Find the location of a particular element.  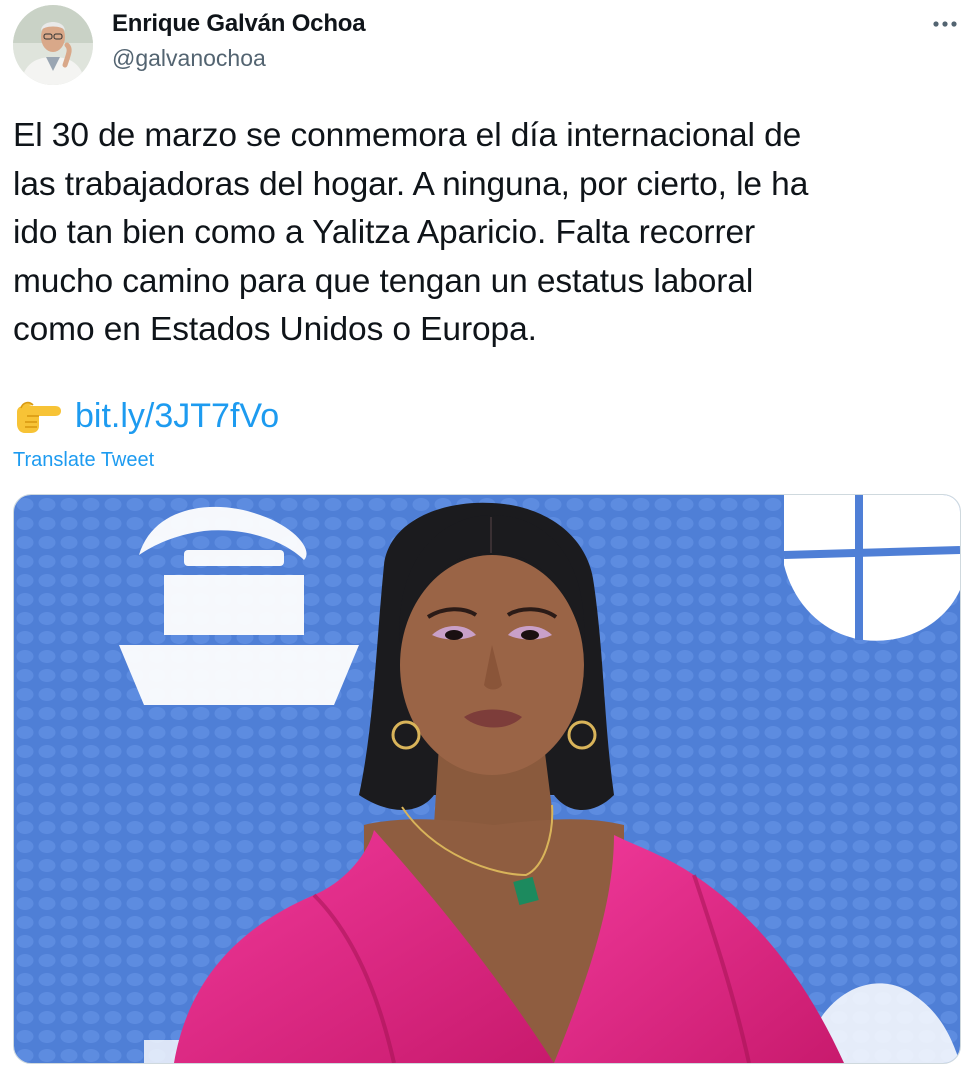

more-horizontal-icon is located at coordinates (945, 24).